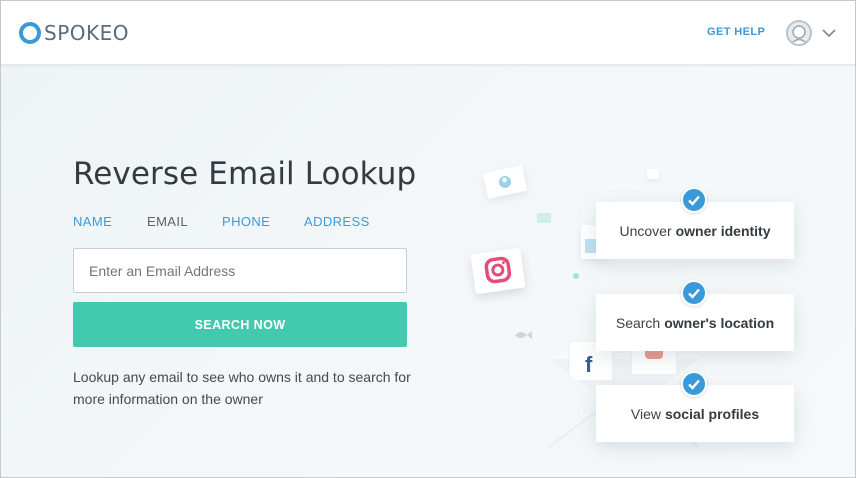 The image size is (856, 478). What do you see at coordinates (30, 33) in the screenshot?
I see `spokeo-logo-icon` at bounding box center [30, 33].